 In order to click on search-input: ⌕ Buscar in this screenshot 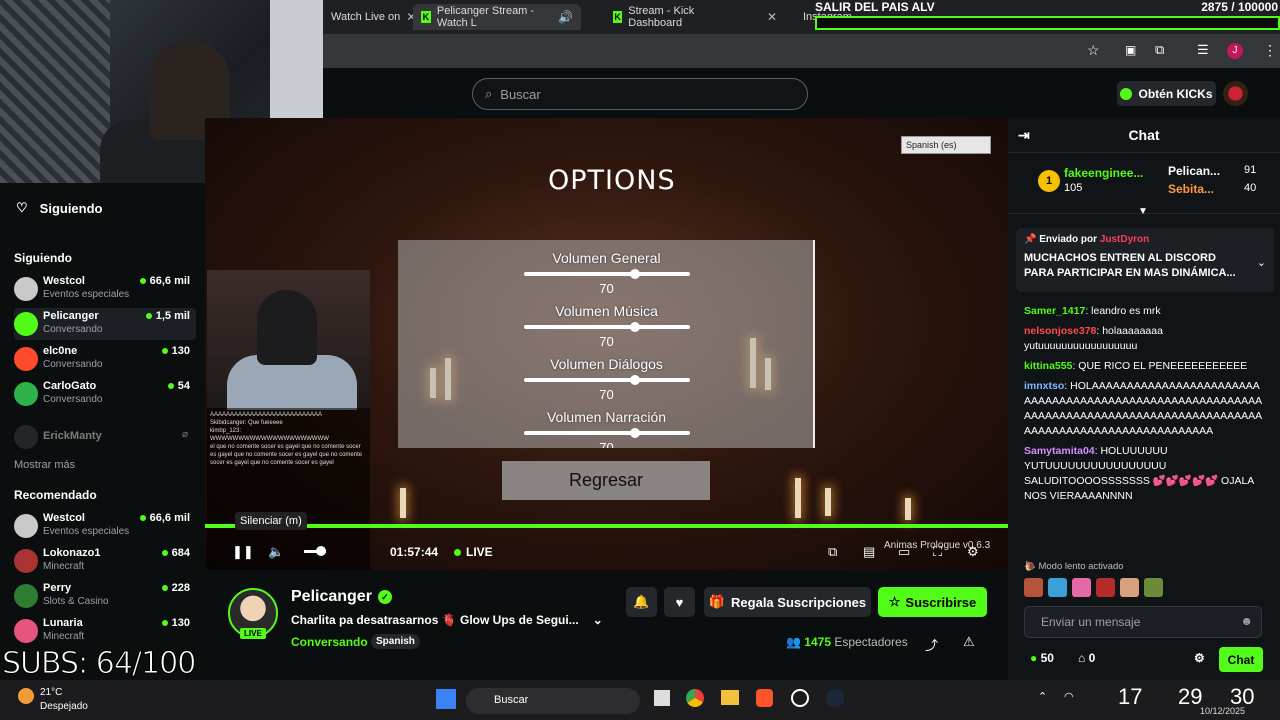, I will do `click(640, 94)`.